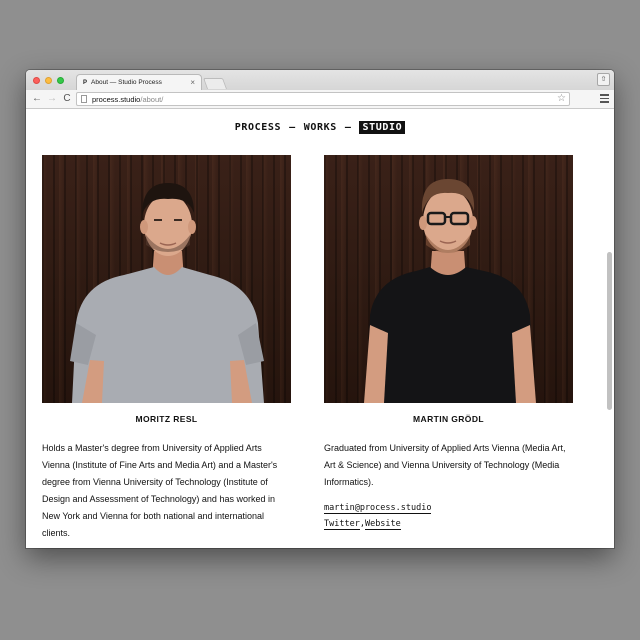 Image resolution: width=640 pixels, height=640 pixels. Describe the element at coordinates (67, 99) in the screenshot. I see `reload-icon: C` at that location.